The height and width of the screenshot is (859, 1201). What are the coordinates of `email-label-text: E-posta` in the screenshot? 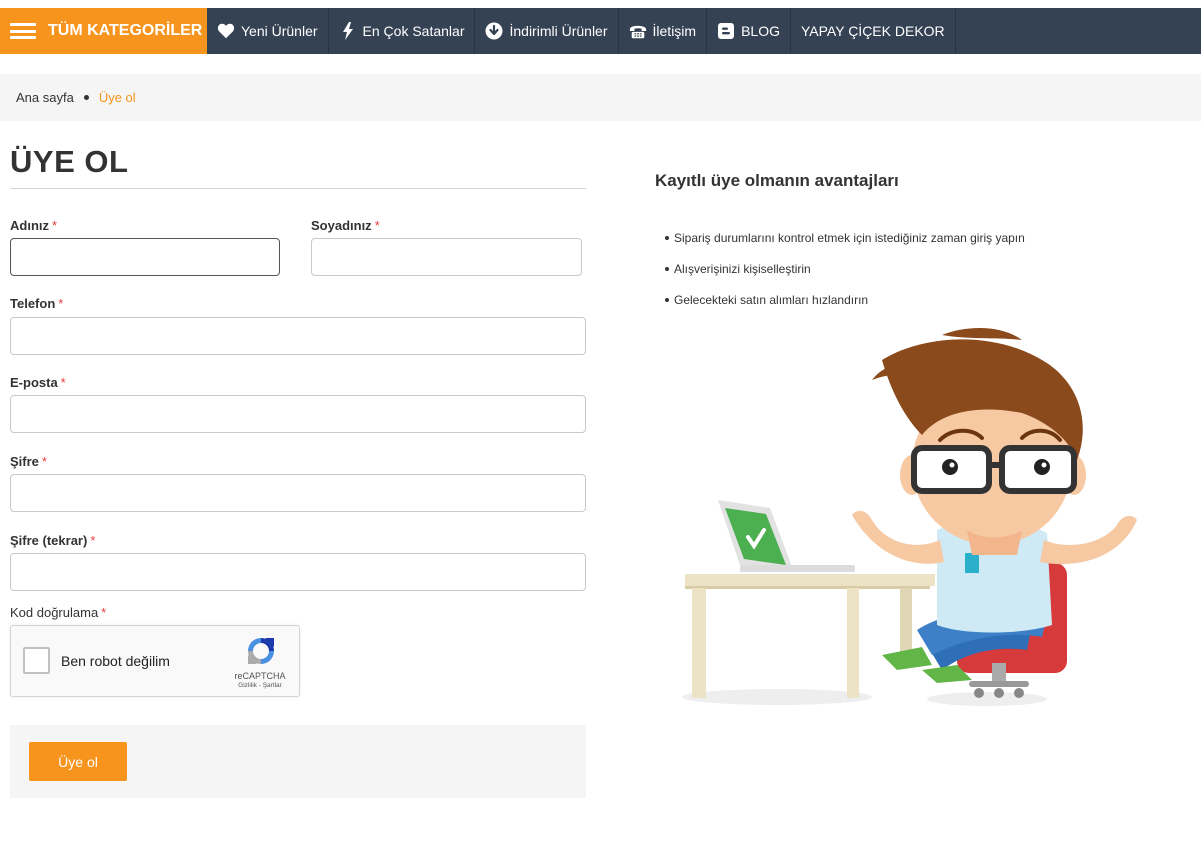 It's located at (34, 382).